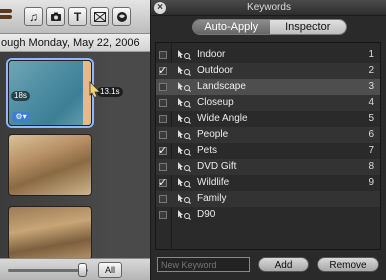  I want to click on keyword-label: Indoor, so click(211, 54).